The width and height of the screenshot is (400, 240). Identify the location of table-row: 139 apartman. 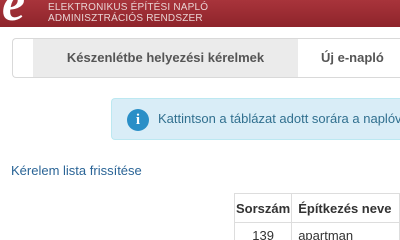
(316, 231).